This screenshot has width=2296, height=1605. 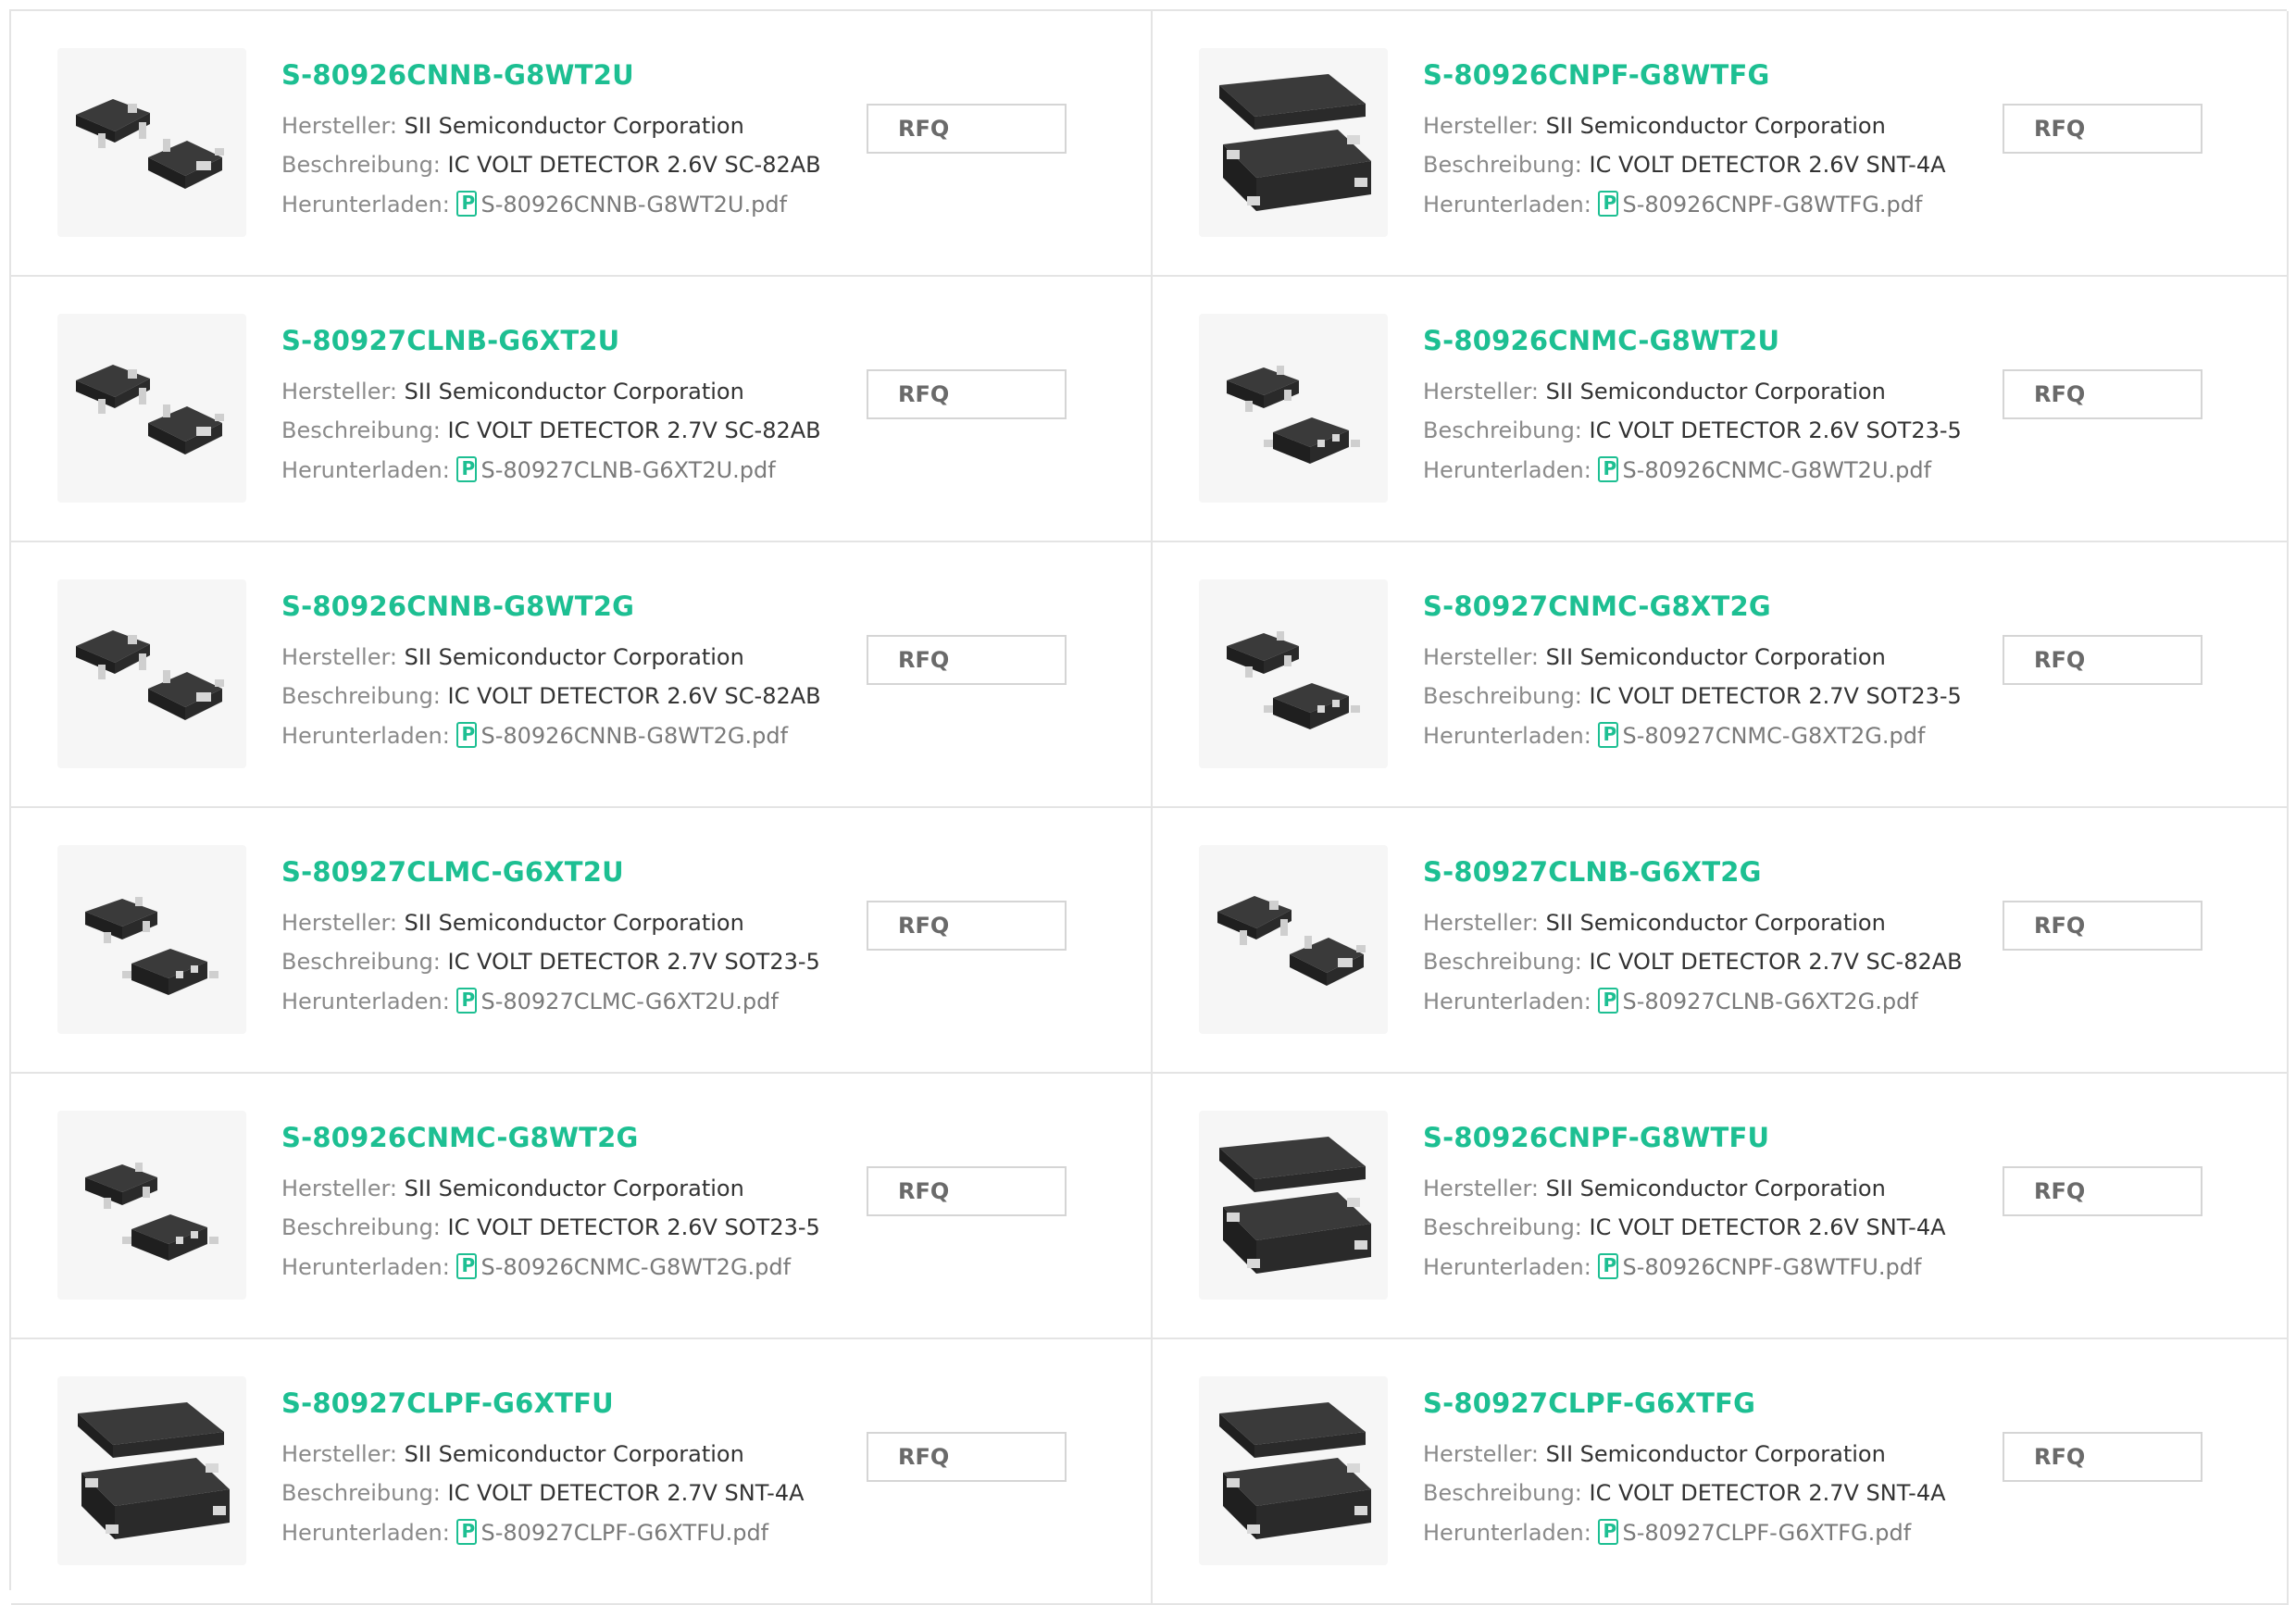 I want to click on datasheet-link: S-80926CNPF-G8WTFU.pdf, so click(x=1771, y=1267).